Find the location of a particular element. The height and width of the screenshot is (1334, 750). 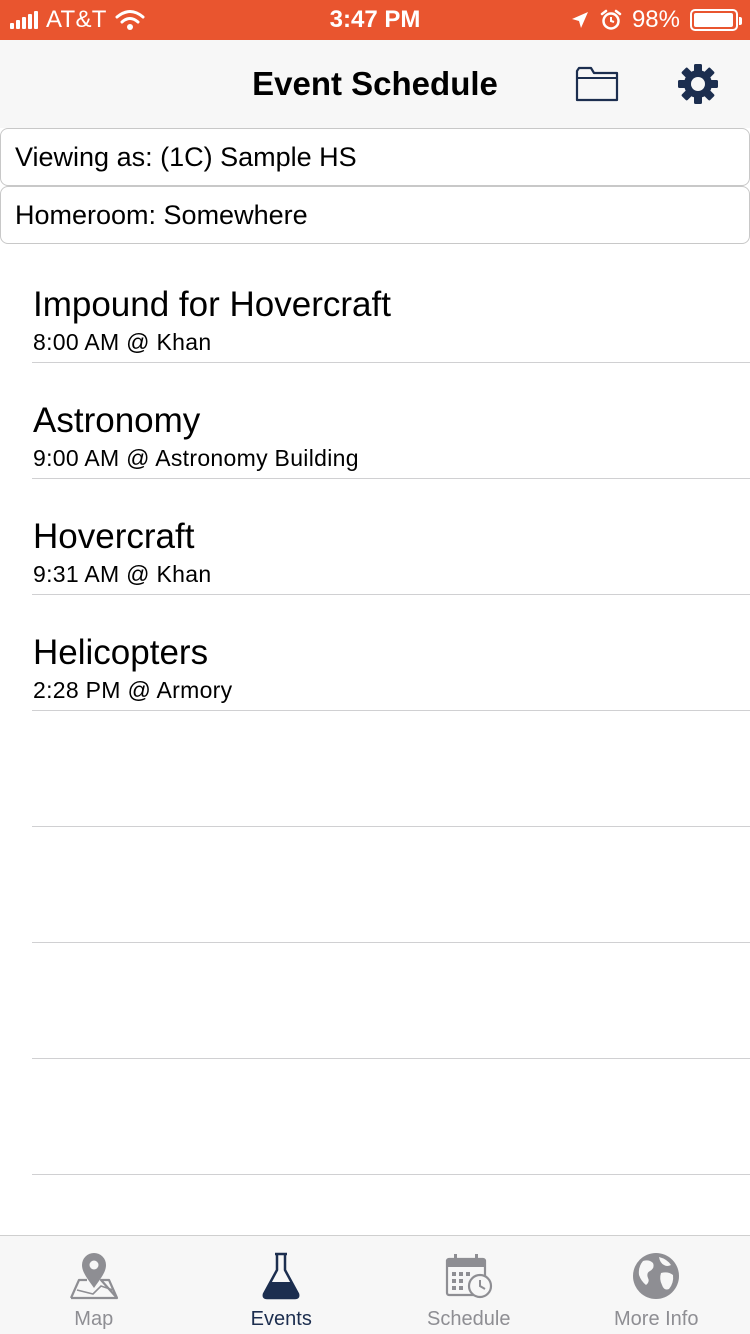

tab-label: More Info is located at coordinates (656, 1319).